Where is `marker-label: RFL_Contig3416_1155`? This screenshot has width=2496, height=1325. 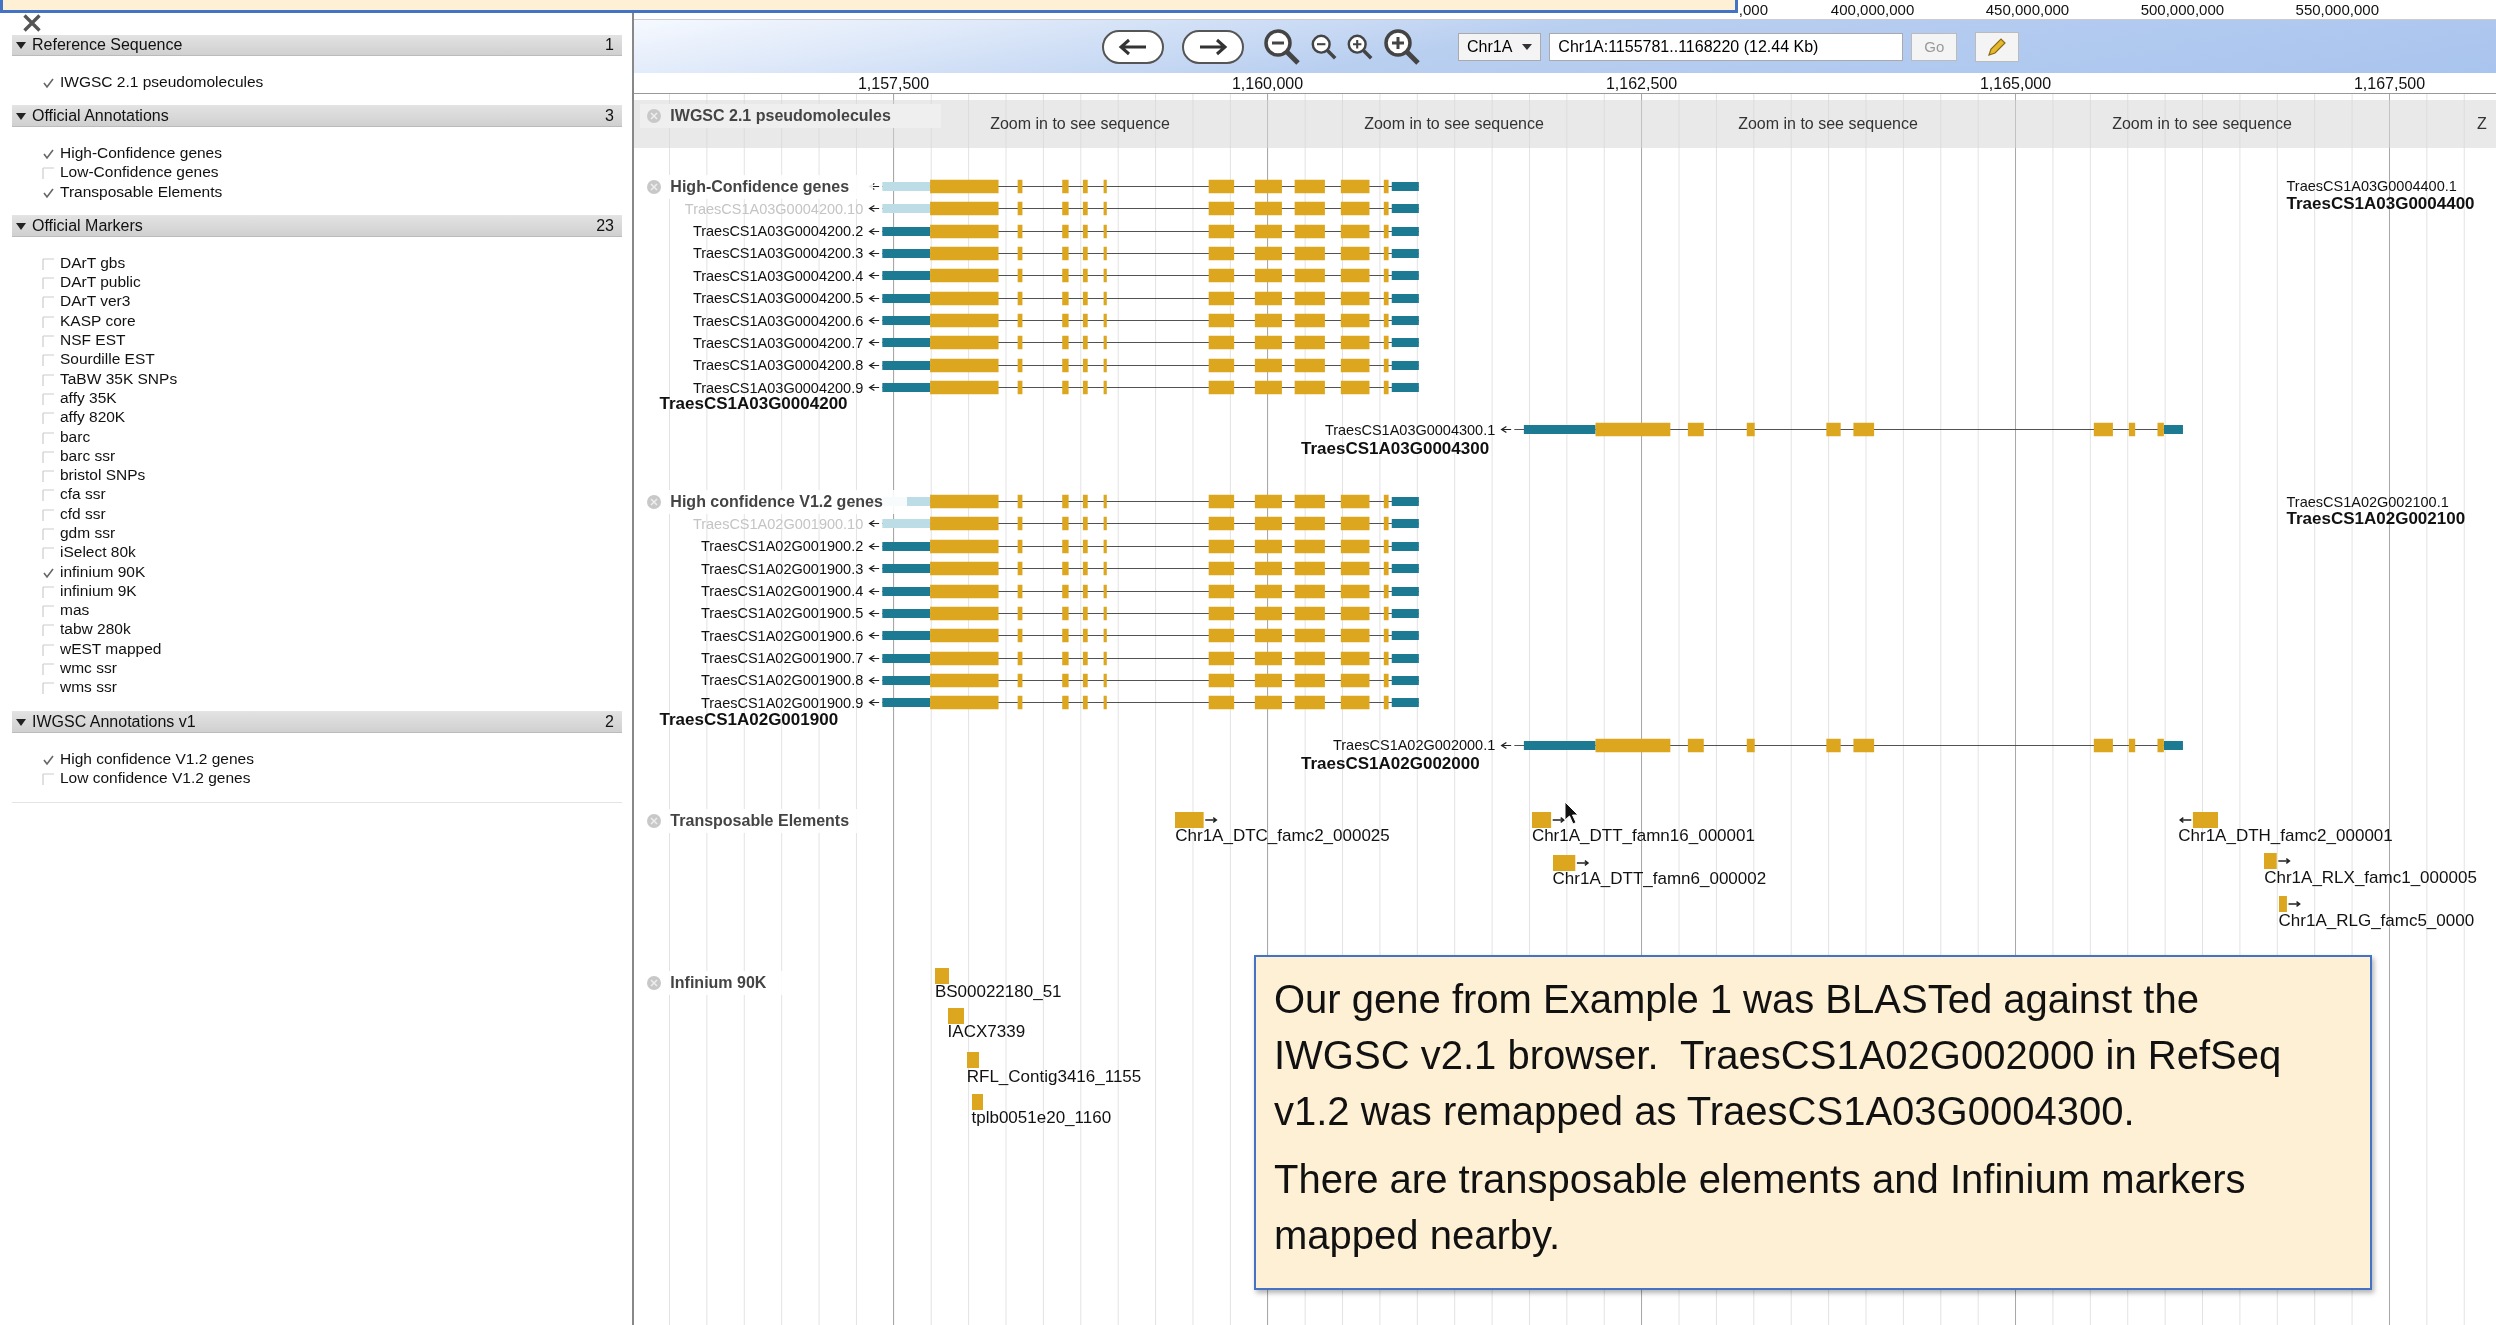 marker-label: RFL_Contig3416_1155 is located at coordinates (1054, 1076).